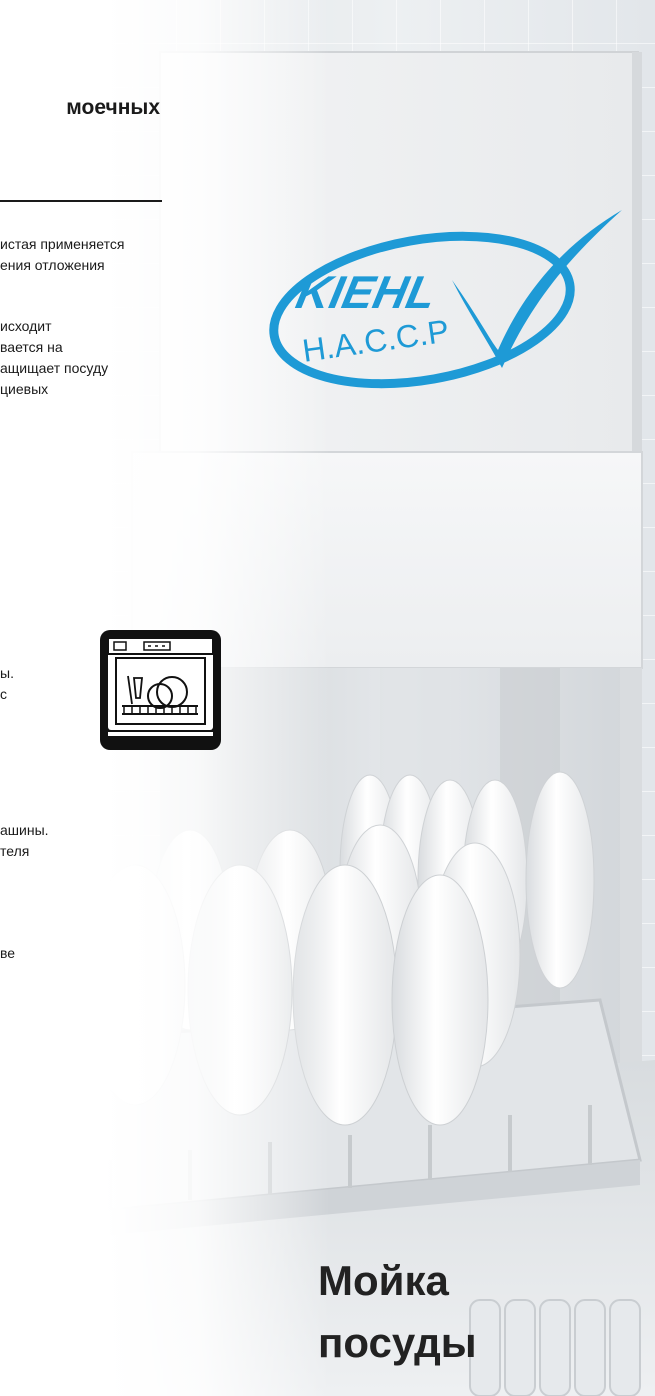 The width and height of the screenshot is (655, 1396). Describe the element at coordinates (397, 1342) in the screenshot. I see `title-line-2: посуды` at that location.